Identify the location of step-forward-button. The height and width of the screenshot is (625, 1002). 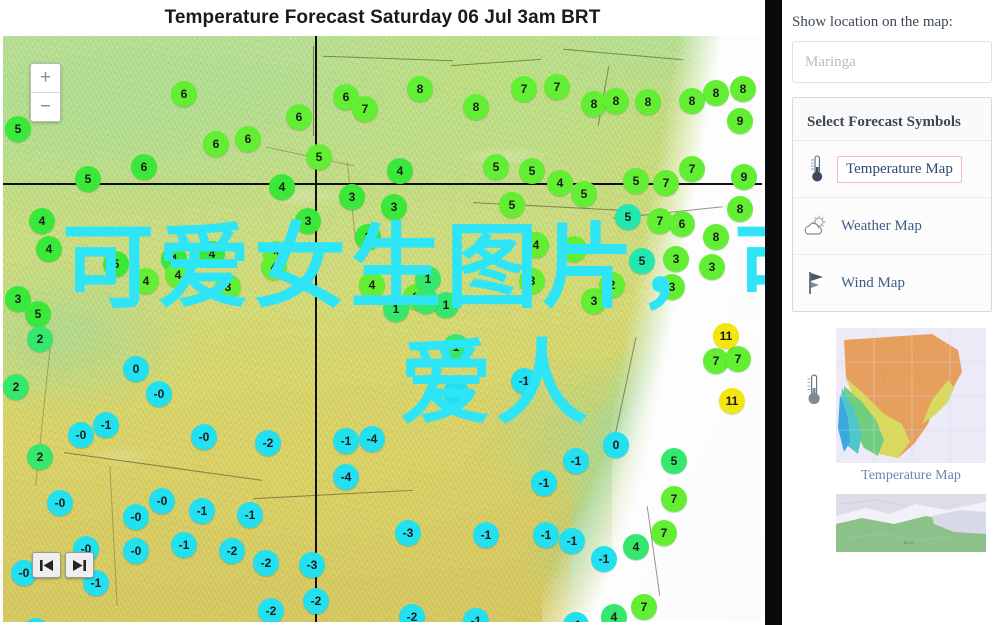
(79, 565).